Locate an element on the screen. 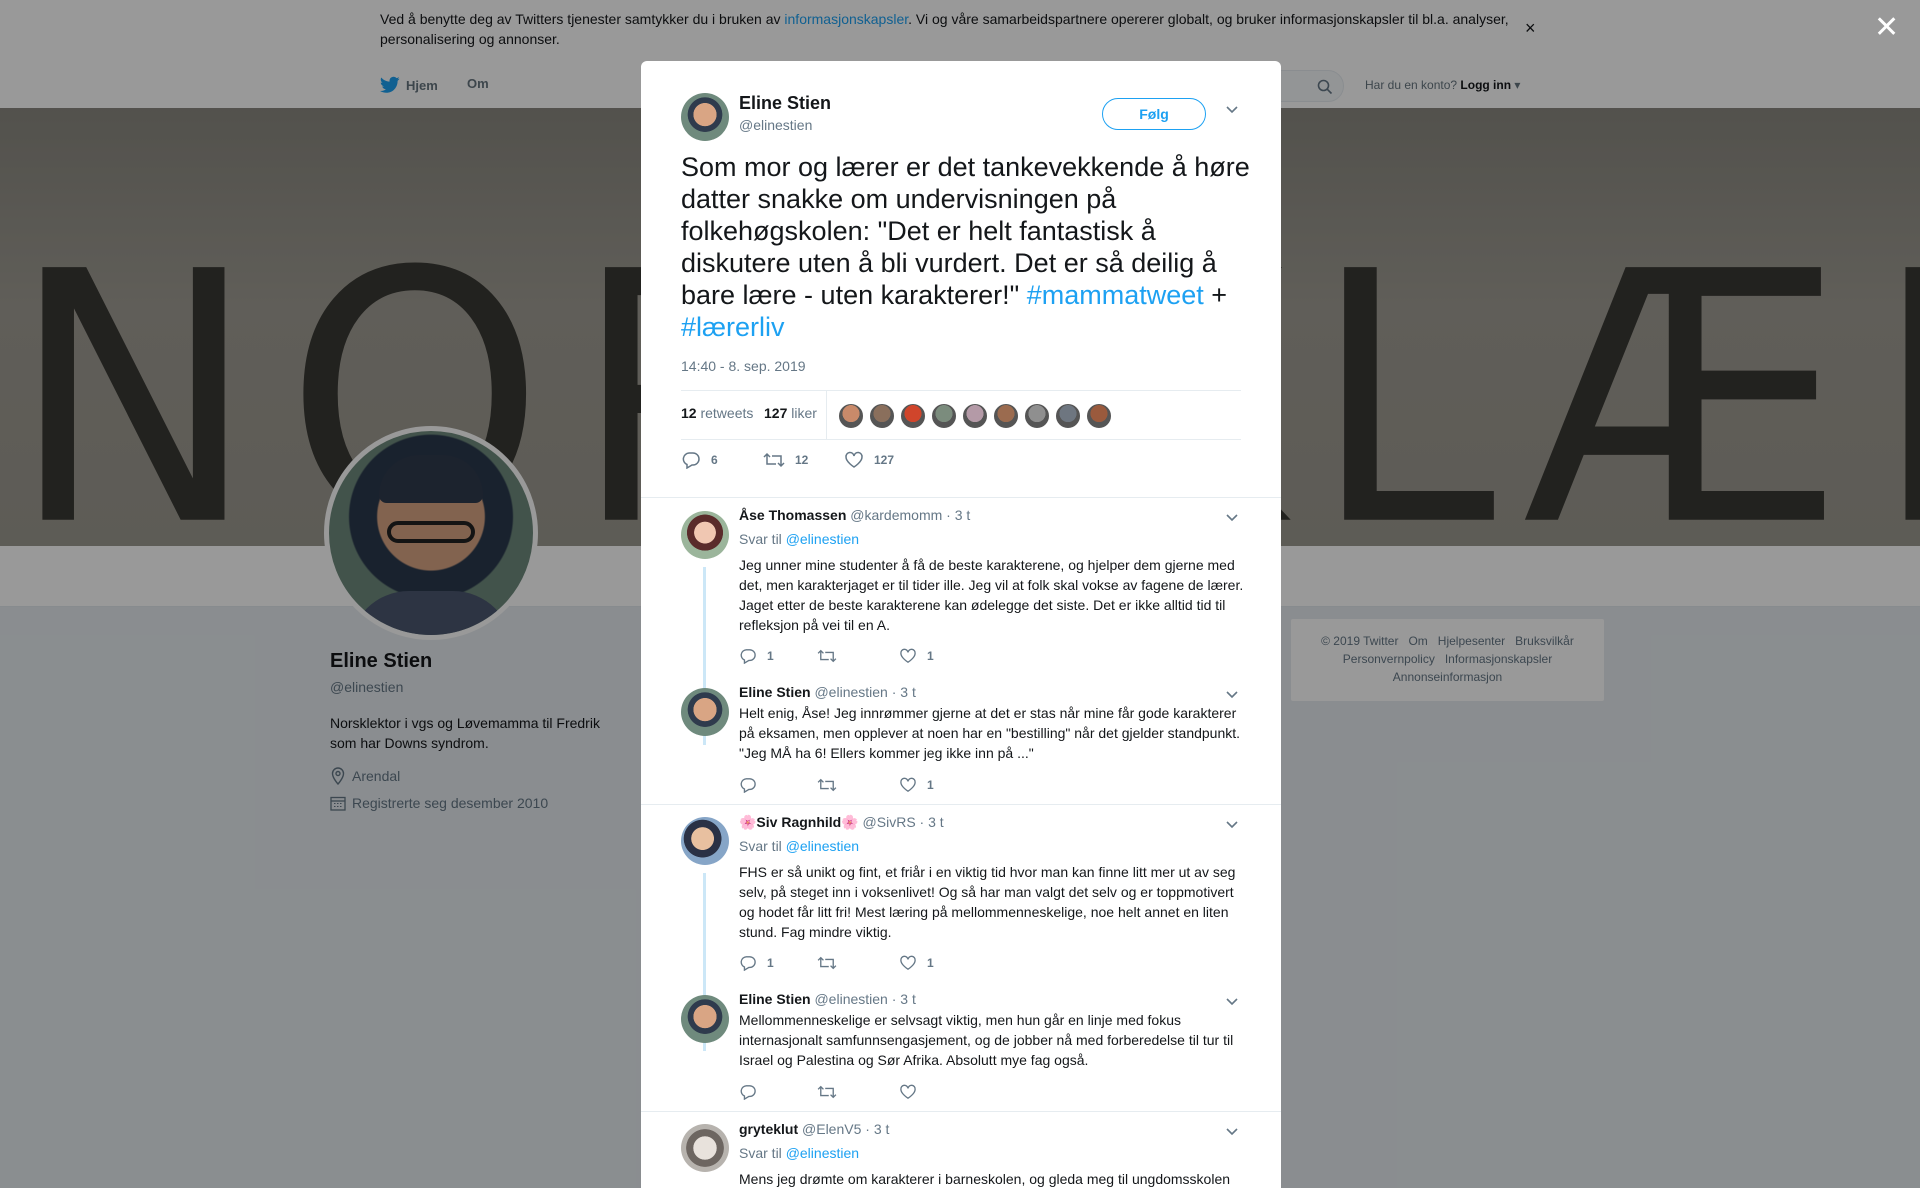 The image size is (1920, 1188). tweet-text-plus: + is located at coordinates (1215, 295).